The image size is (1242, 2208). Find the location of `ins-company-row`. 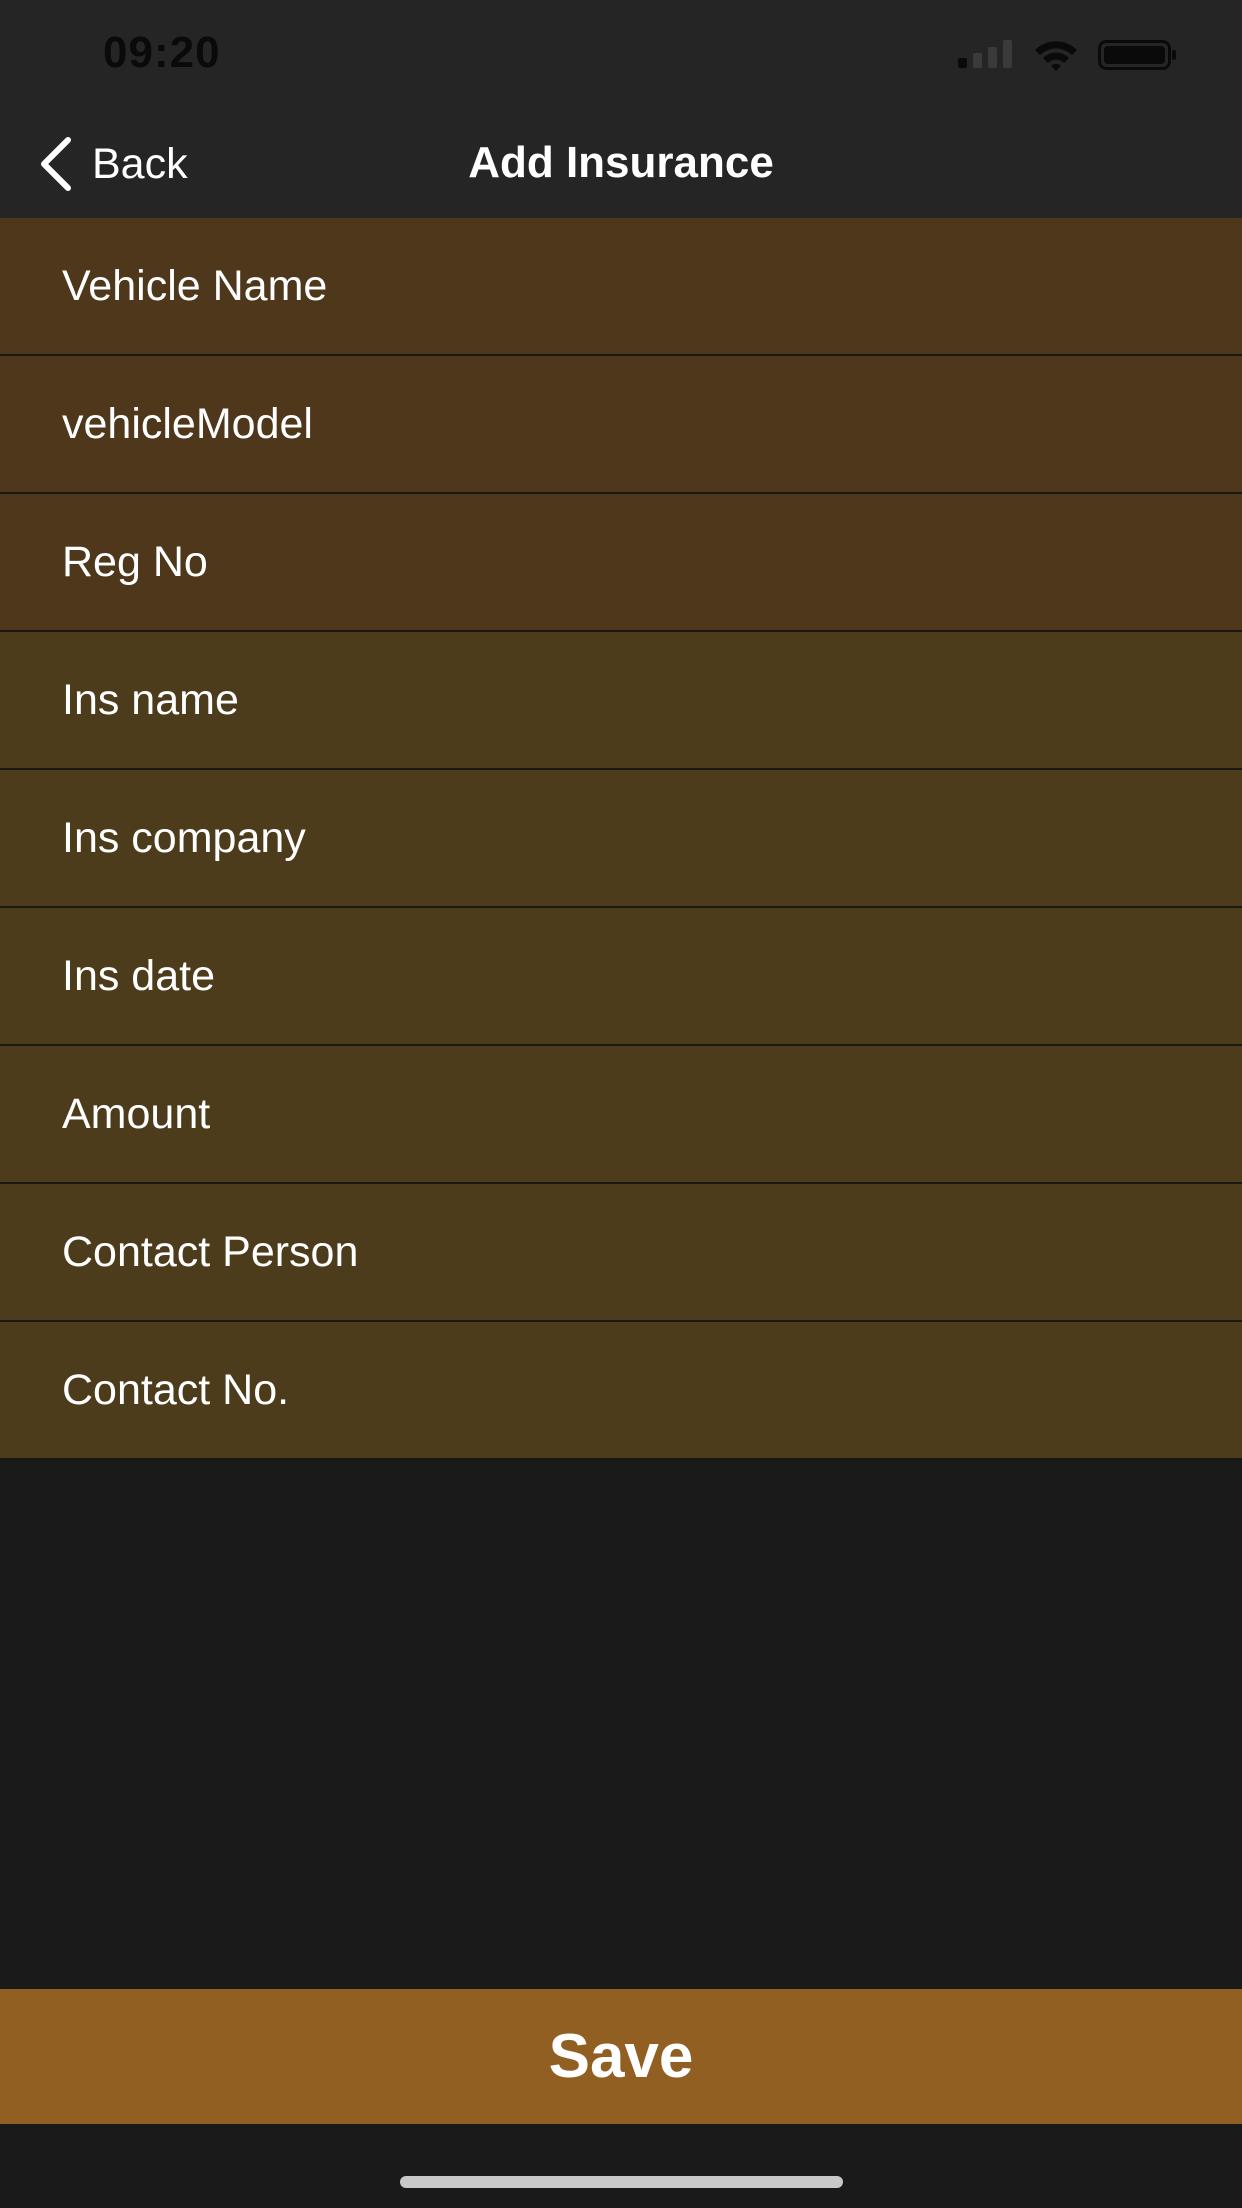

ins-company-row is located at coordinates (621, 839).